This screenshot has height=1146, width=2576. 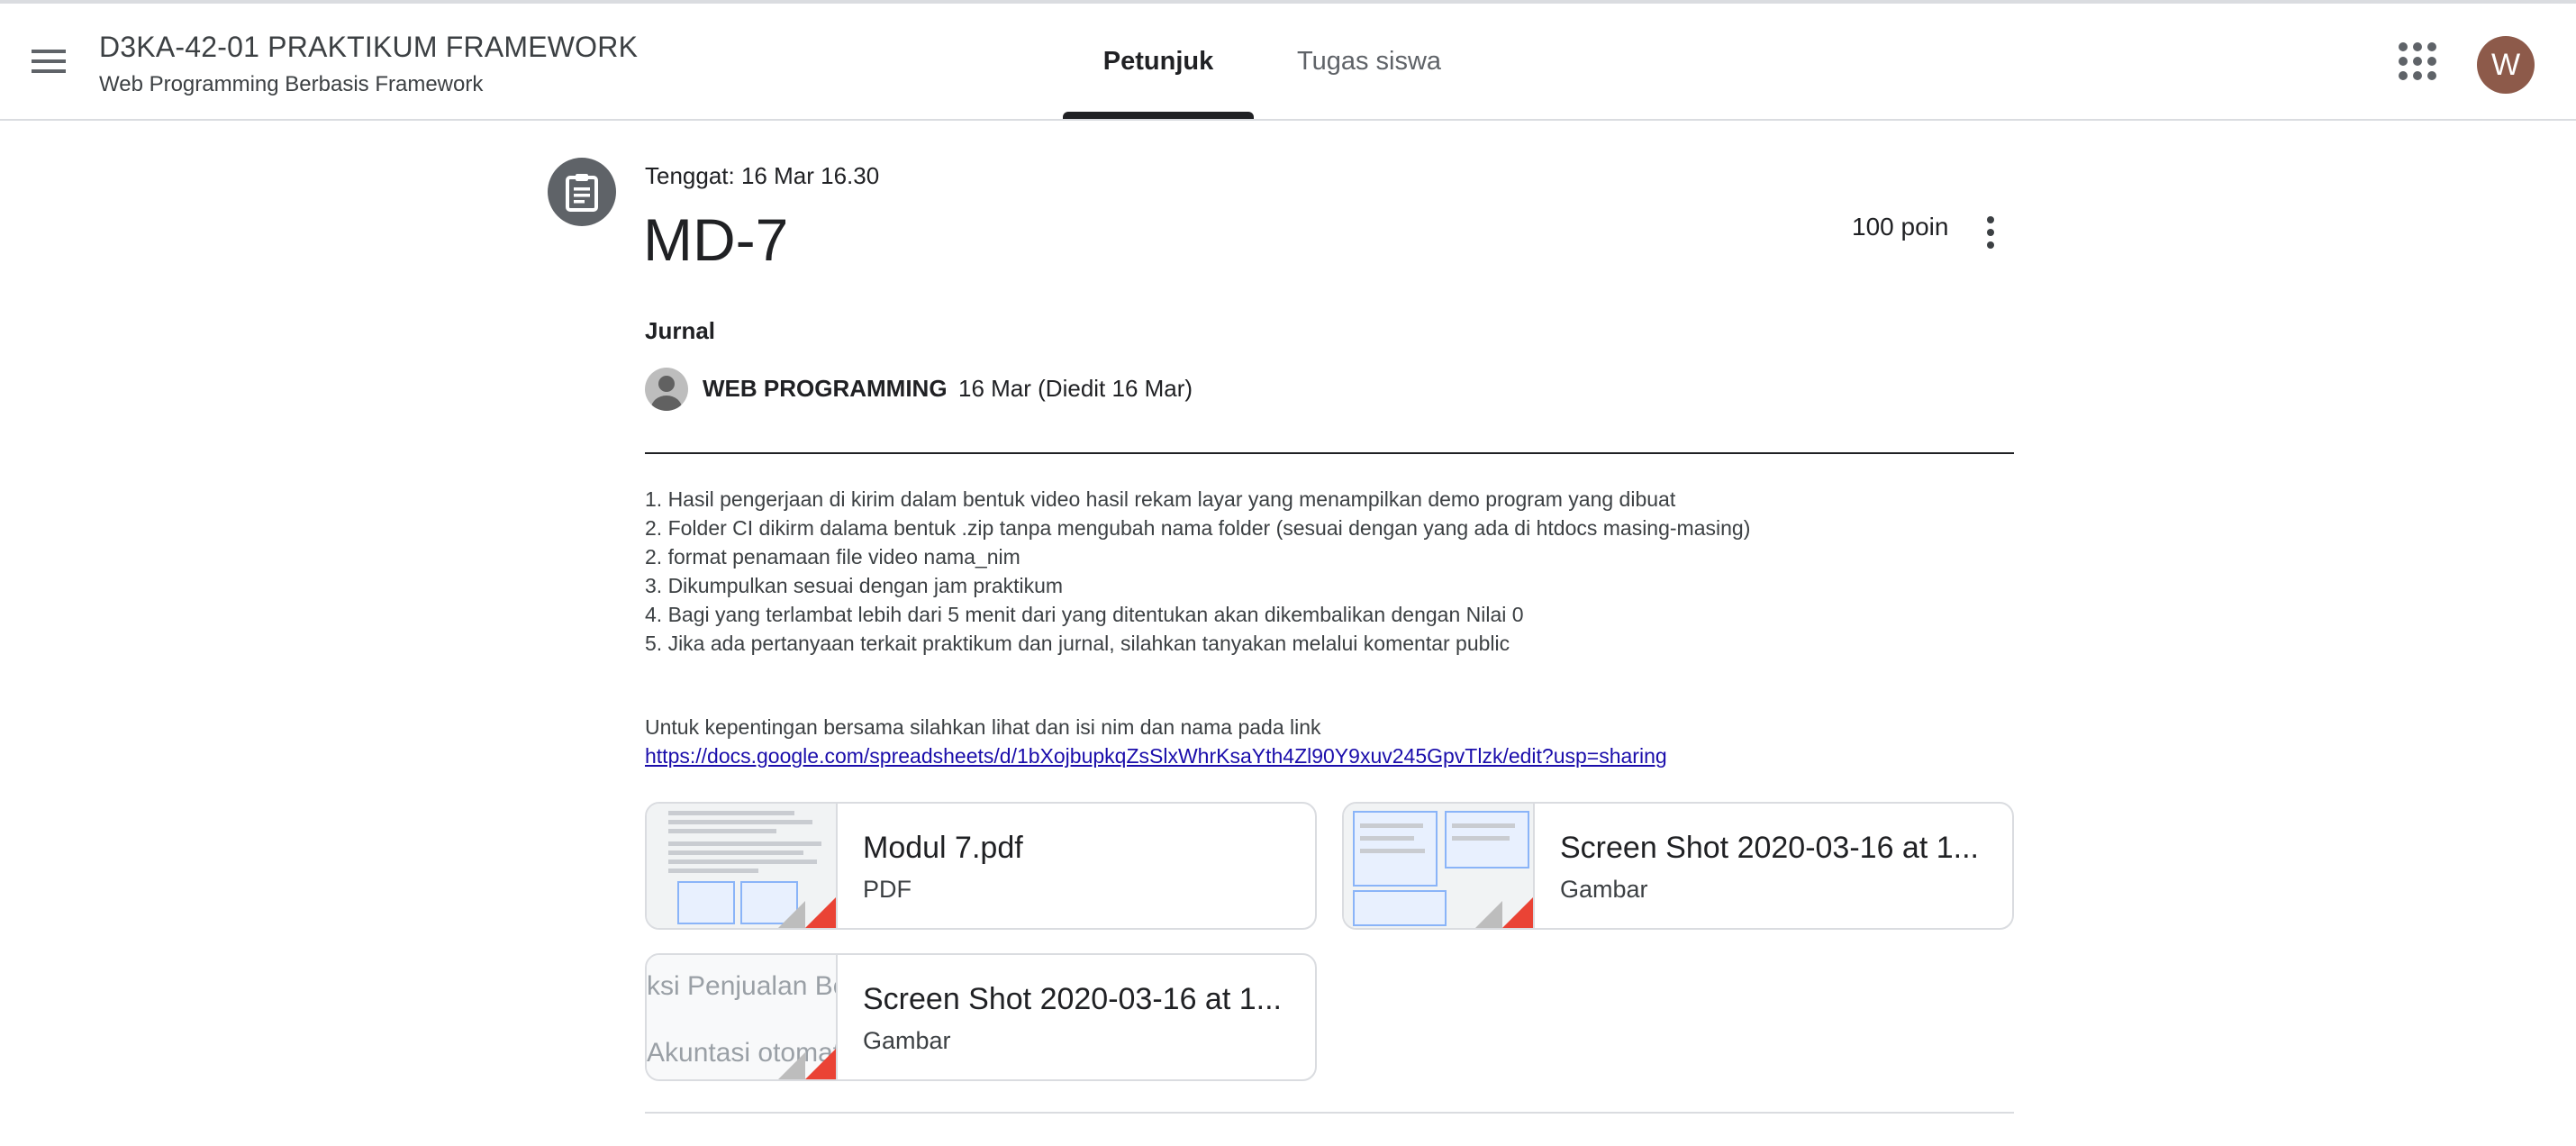 What do you see at coordinates (1075, 388) in the screenshot?
I see `post-date: 16 Mar (Diedit 16 Mar)` at bounding box center [1075, 388].